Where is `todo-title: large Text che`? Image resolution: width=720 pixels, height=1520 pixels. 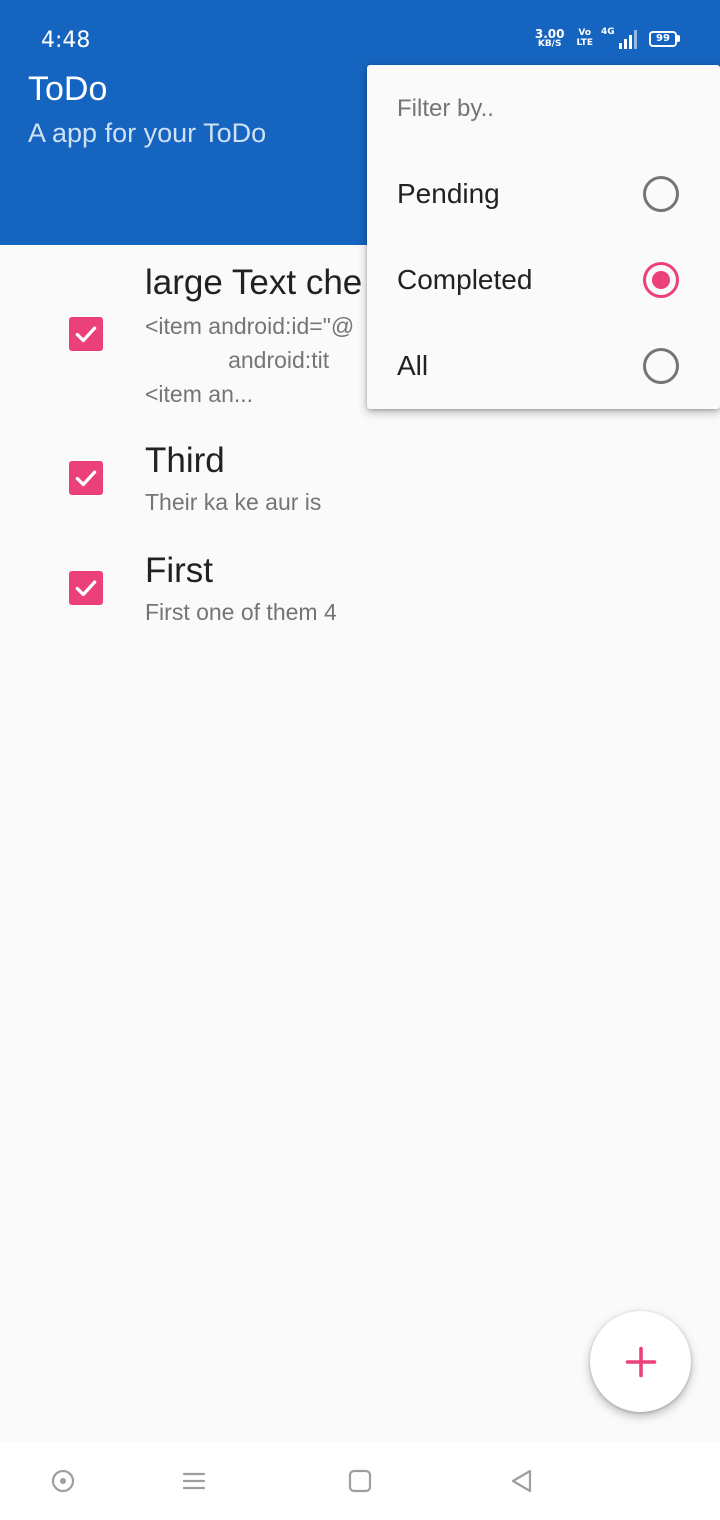
todo-title: large Text che is located at coordinates (254, 282).